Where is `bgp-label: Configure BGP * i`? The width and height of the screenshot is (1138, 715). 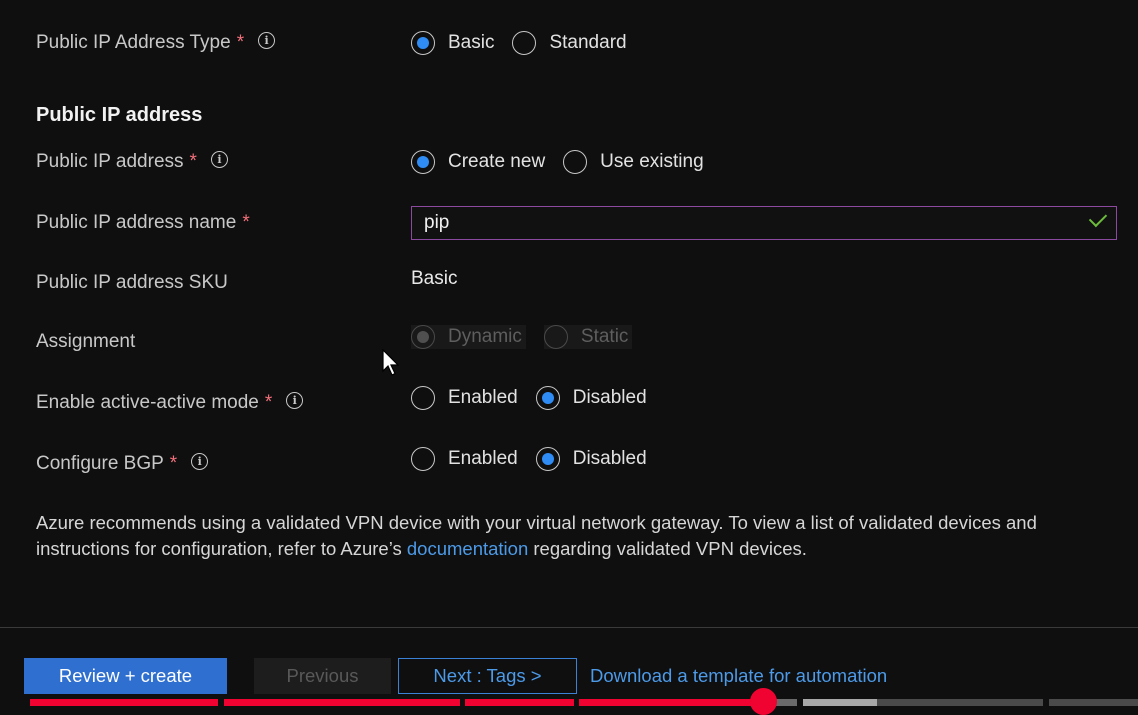 bgp-label: Configure BGP * i is located at coordinates (122, 464).